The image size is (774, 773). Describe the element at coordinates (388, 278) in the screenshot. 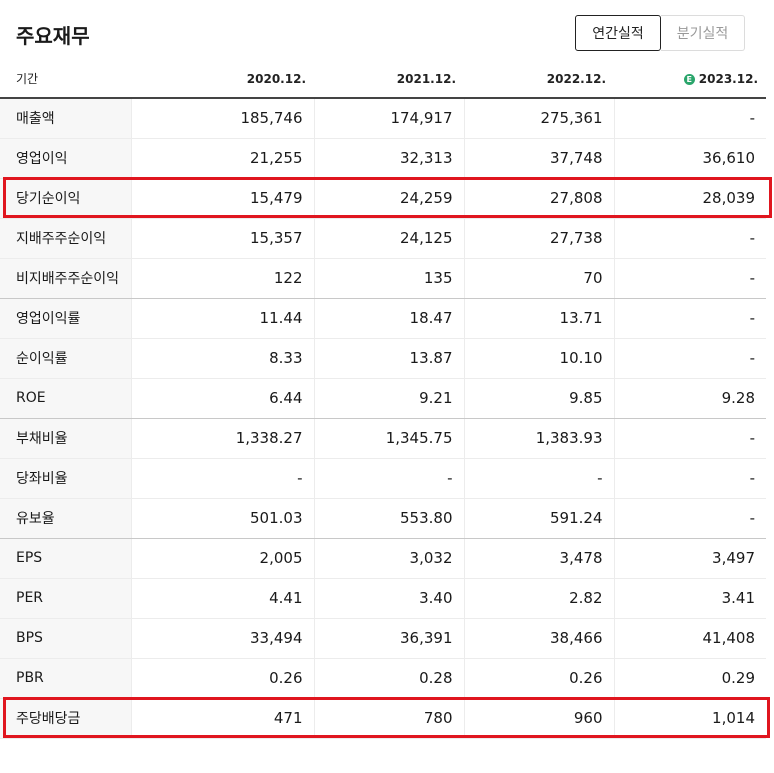

I see `table-cell: 135` at that location.